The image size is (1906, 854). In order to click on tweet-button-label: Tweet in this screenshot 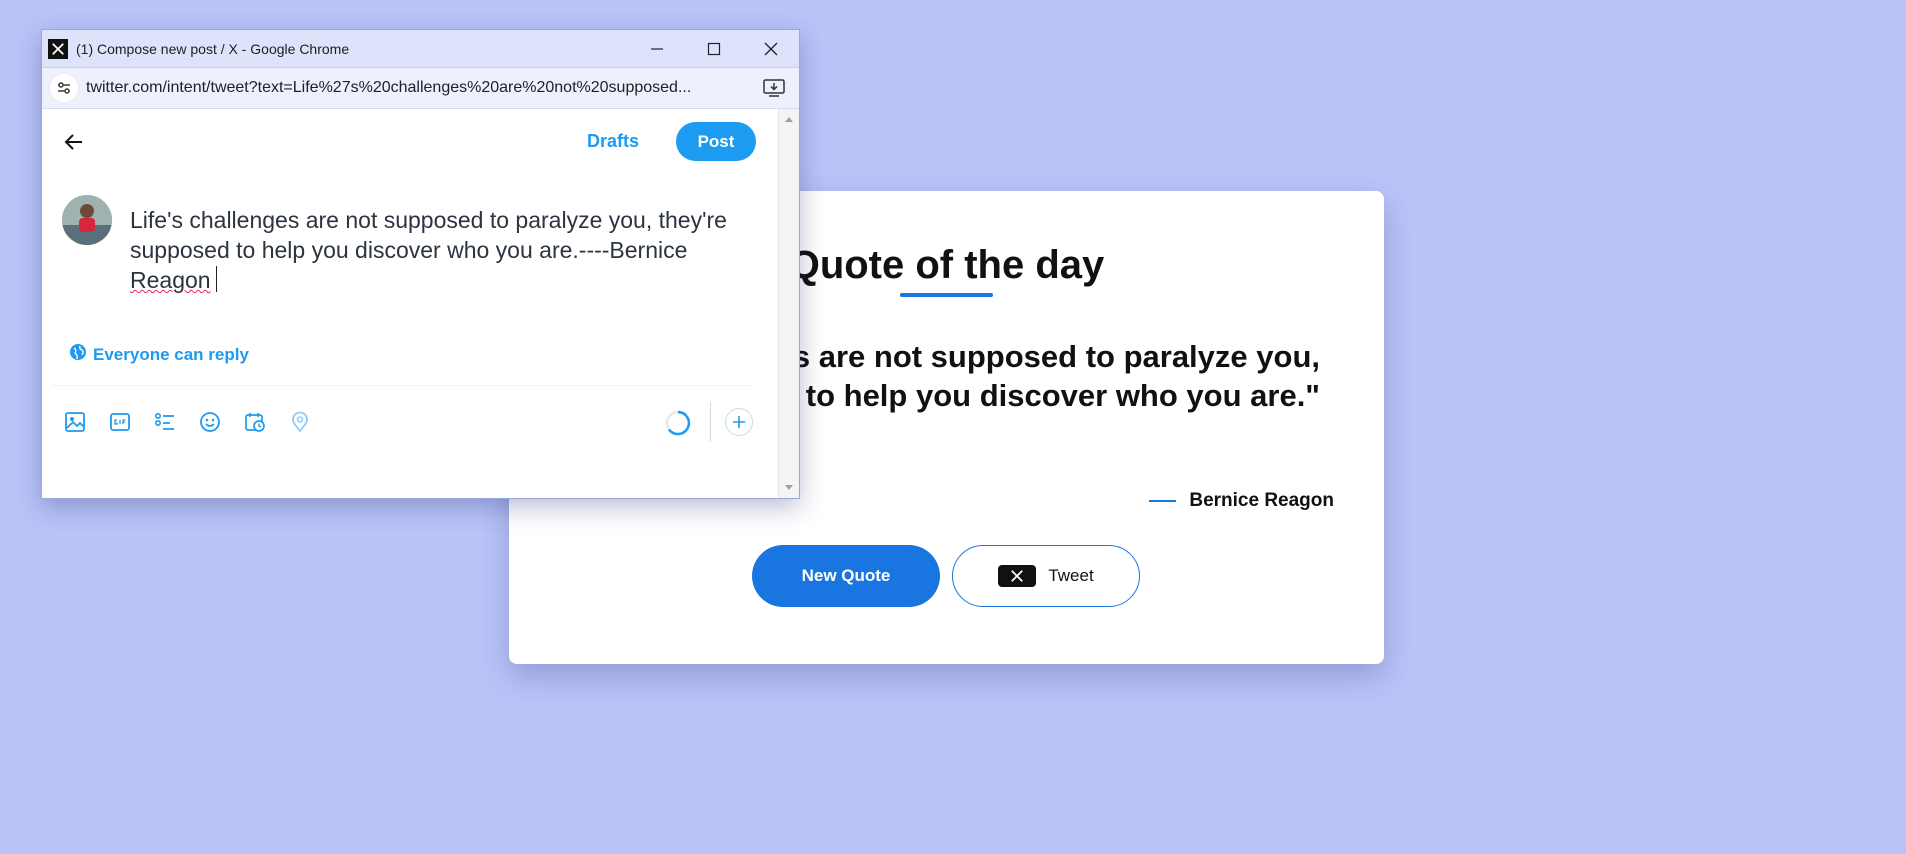, I will do `click(1071, 575)`.